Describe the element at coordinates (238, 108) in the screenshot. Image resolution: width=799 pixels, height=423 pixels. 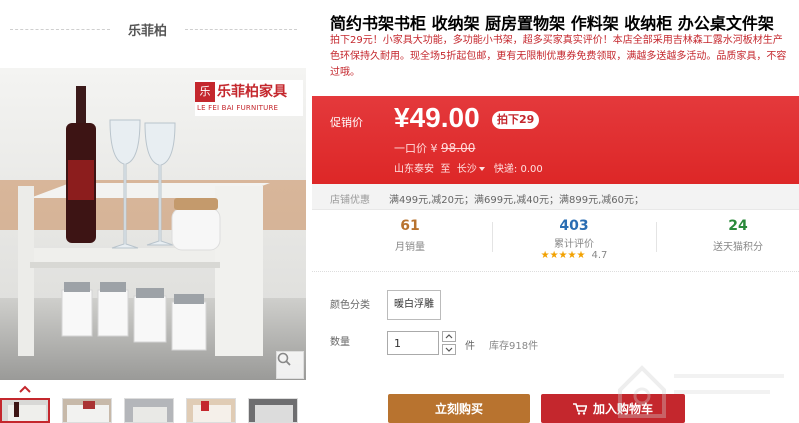
I see `logo-en-text: LE FEI BAI FURNITURE` at that location.